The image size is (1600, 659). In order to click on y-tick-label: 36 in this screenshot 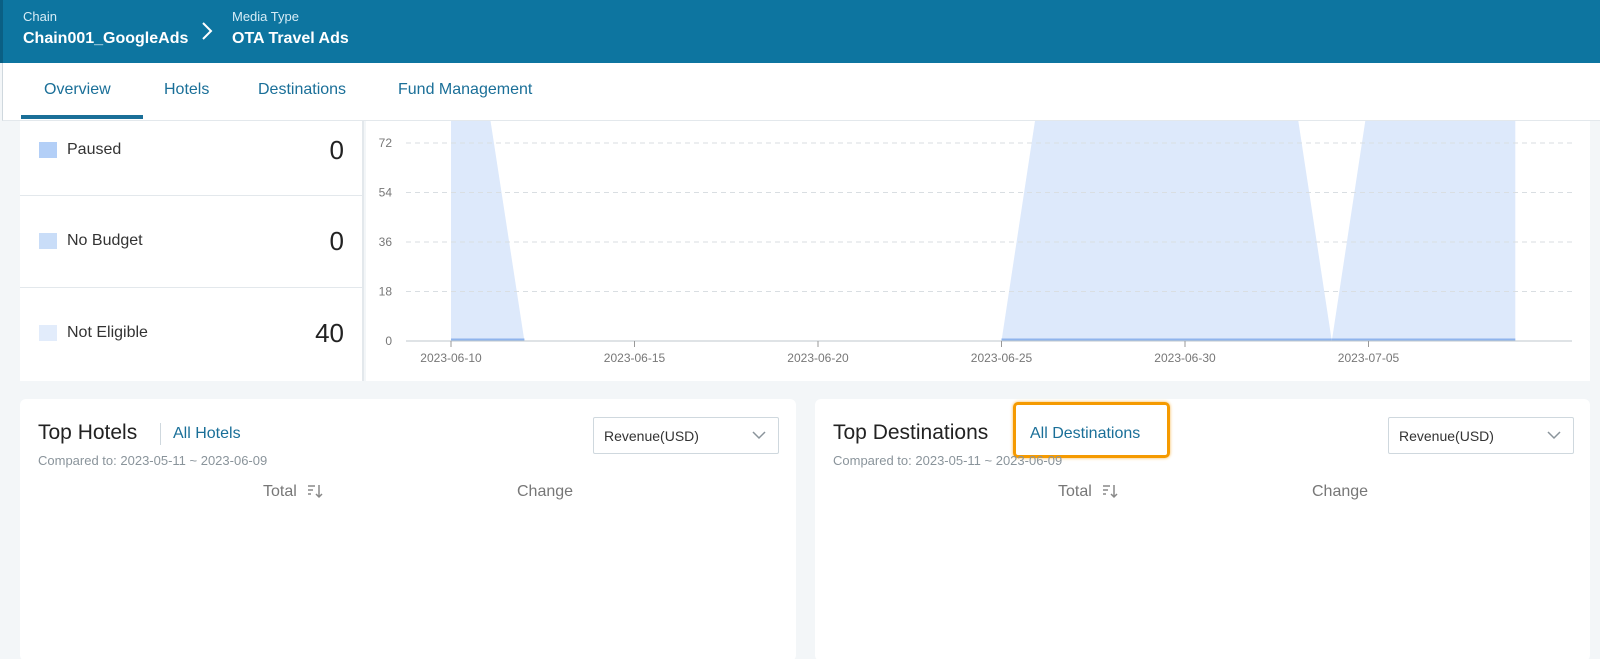, I will do `click(386, 242)`.